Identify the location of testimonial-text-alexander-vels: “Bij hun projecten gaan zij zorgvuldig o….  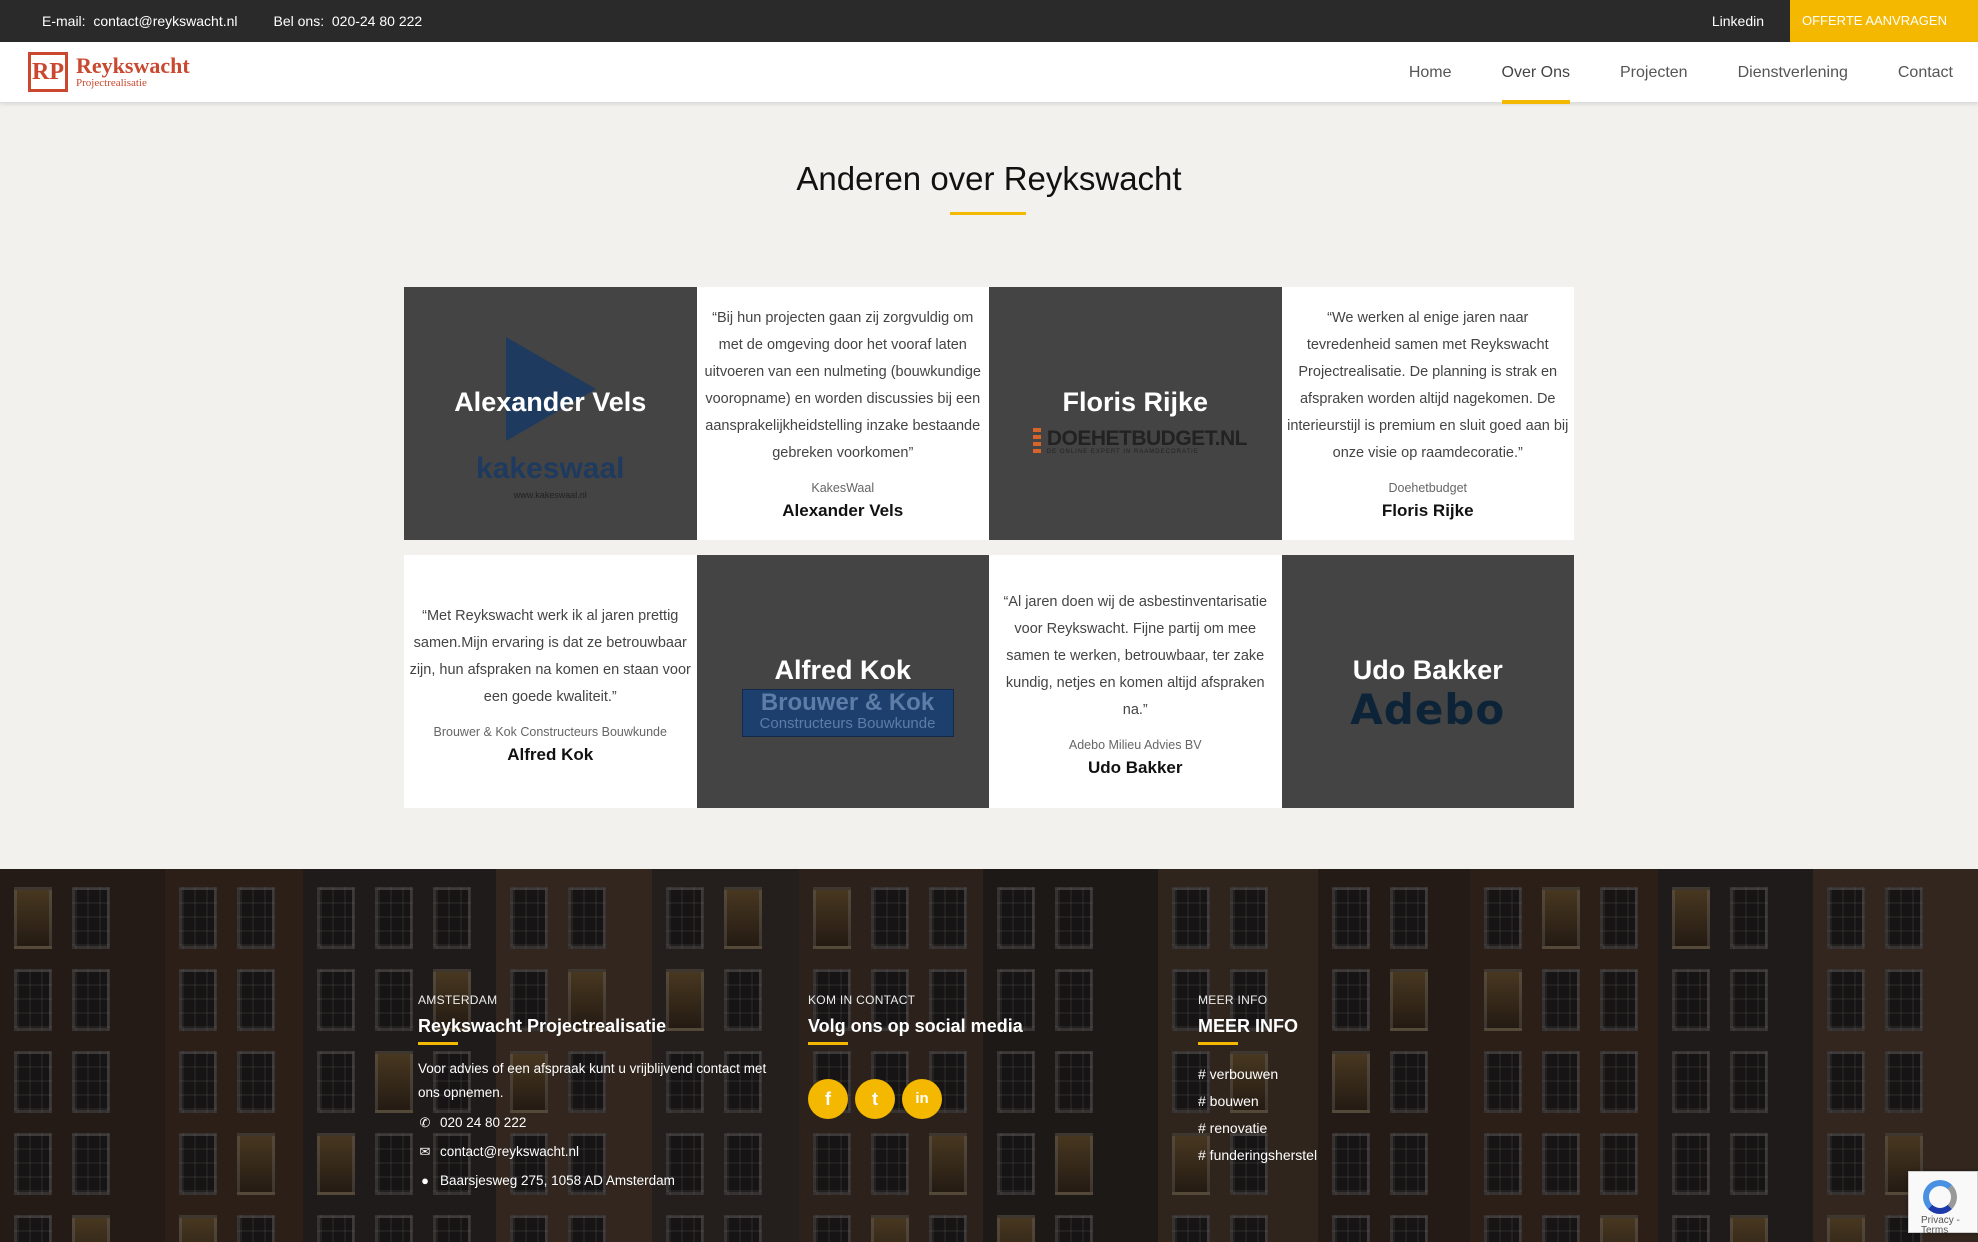
(842, 413).